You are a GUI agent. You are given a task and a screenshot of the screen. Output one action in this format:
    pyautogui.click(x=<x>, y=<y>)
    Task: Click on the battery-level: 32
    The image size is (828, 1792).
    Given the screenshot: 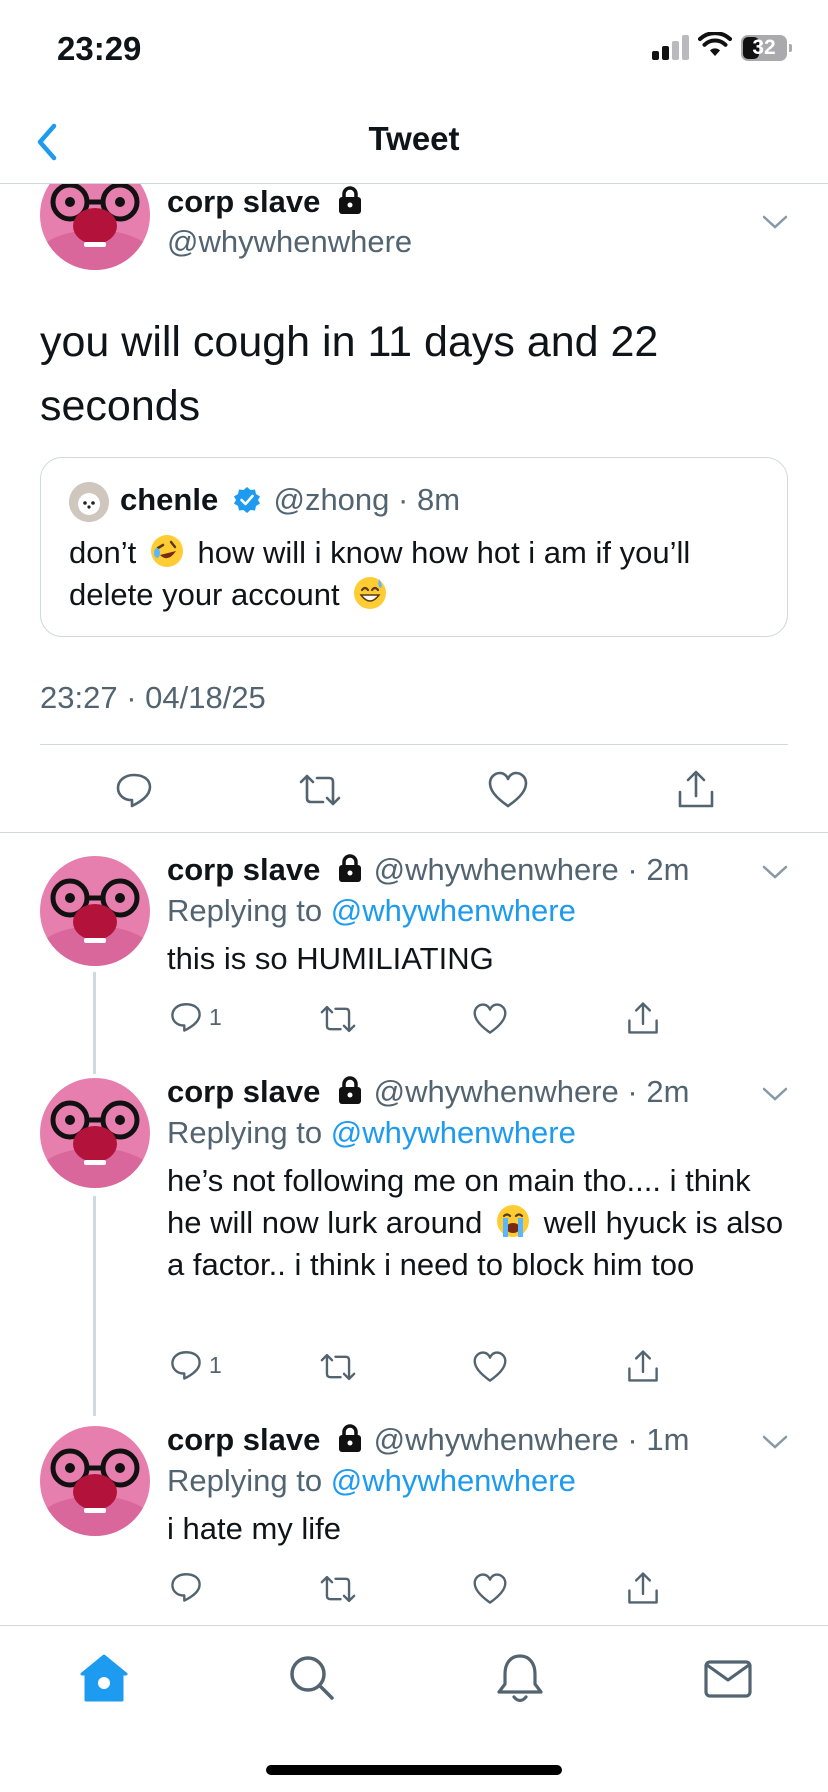 What is the action you would take?
    pyautogui.click(x=764, y=47)
    